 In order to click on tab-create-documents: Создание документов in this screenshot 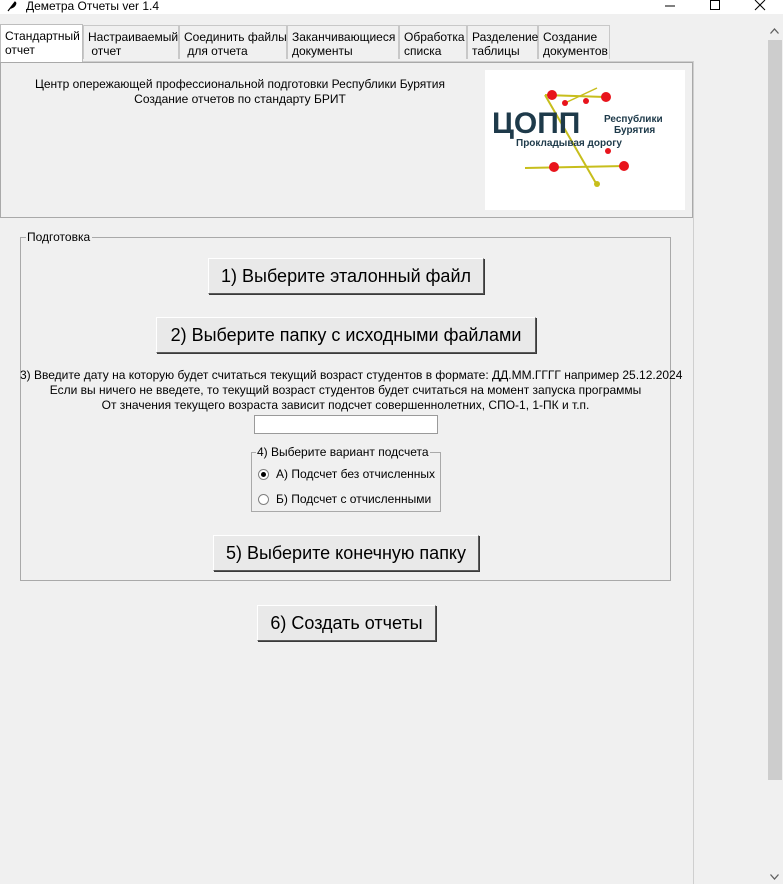, I will do `click(574, 42)`.